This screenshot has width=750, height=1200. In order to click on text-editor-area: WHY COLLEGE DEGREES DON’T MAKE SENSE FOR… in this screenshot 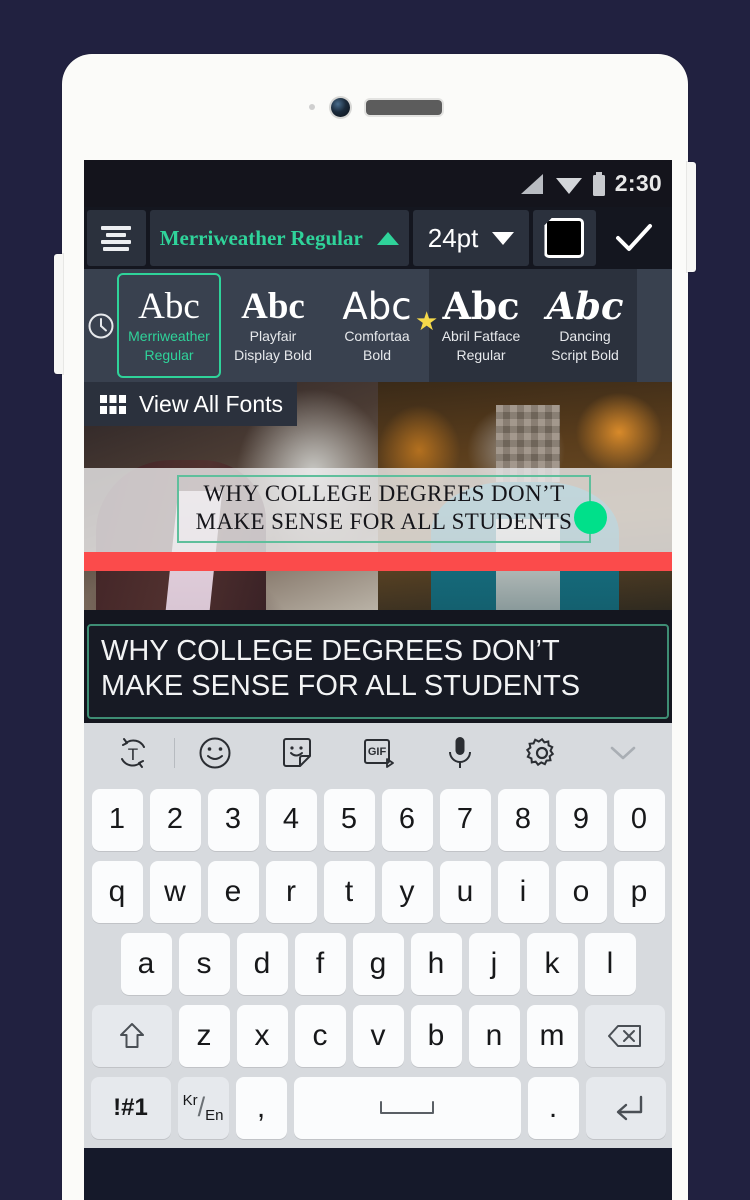, I will do `click(378, 666)`.